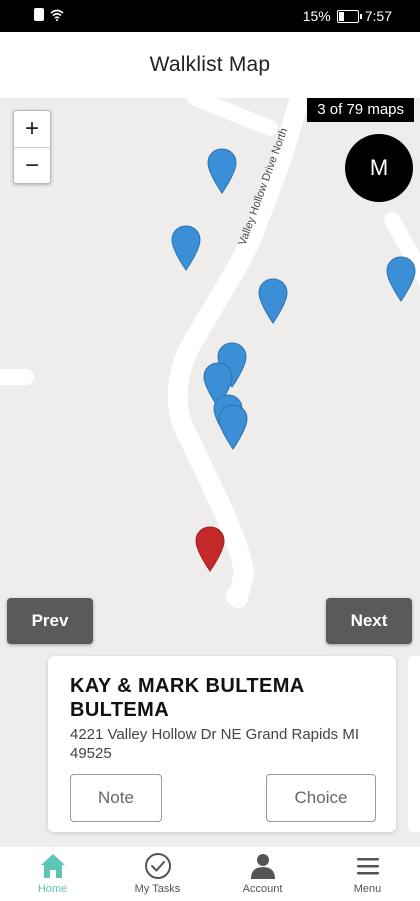 This screenshot has height=901, width=420. What do you see at coordinates (187, 698) in the screenshot?
I see `resident-name: KAY & MARK BULTEMA BULTEMA` at bounding box center [187, 698].